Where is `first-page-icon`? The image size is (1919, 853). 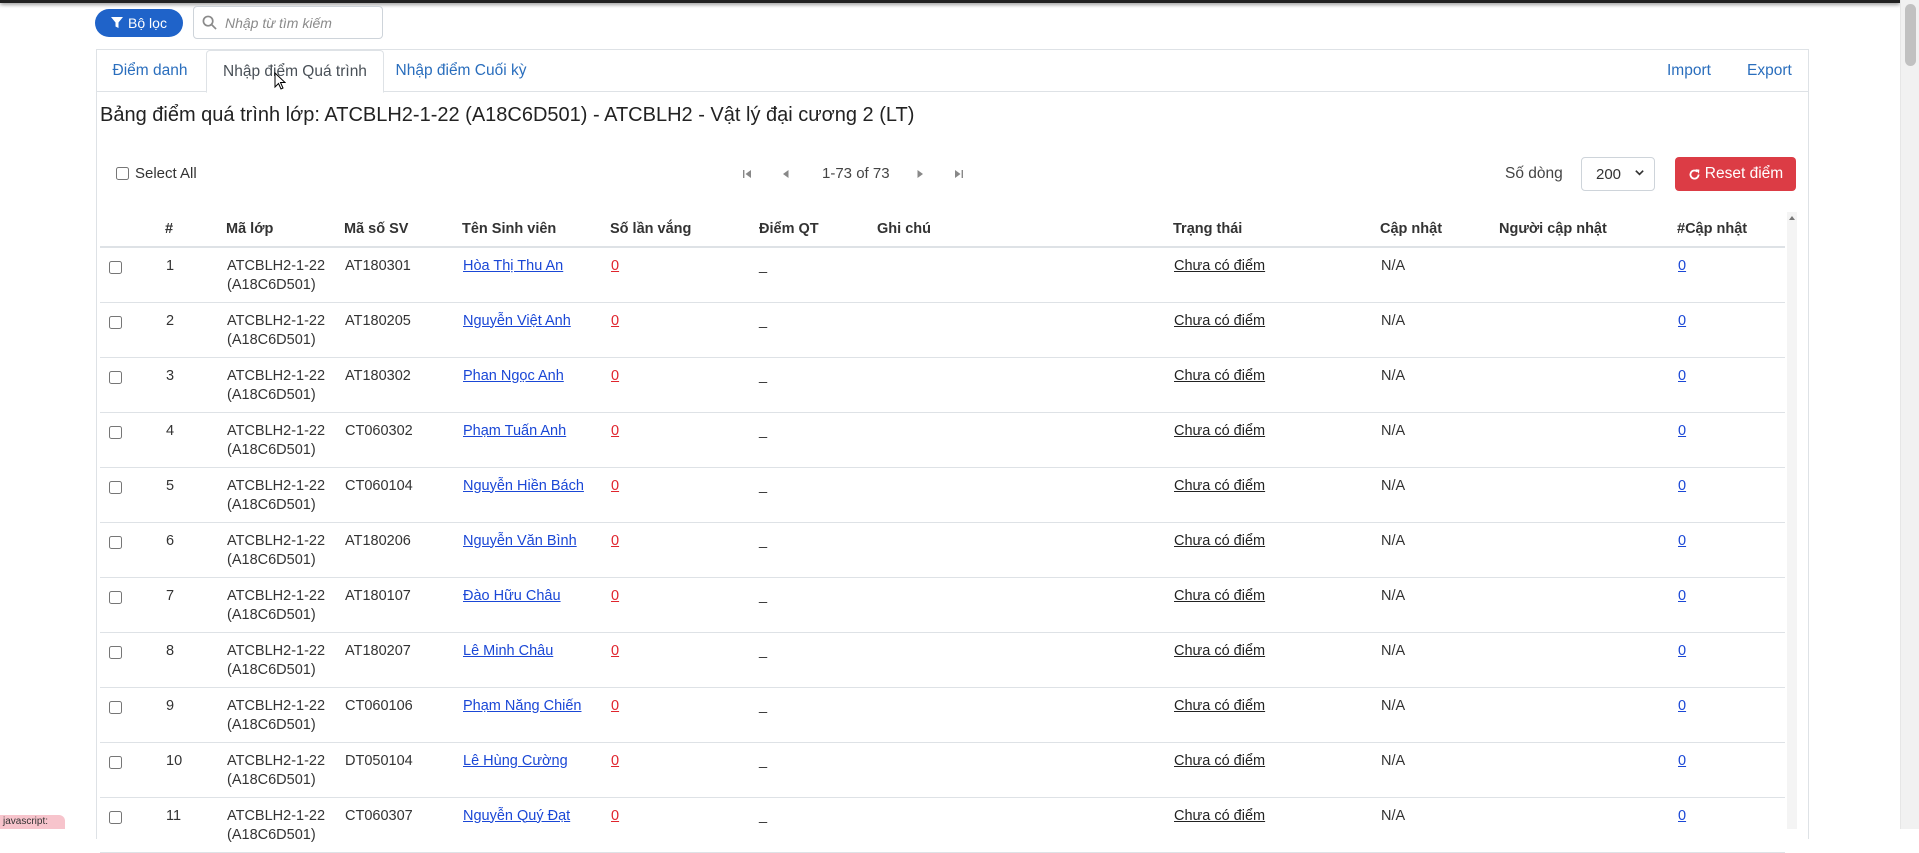 first-page-icon is located at coordinates (747, 174).